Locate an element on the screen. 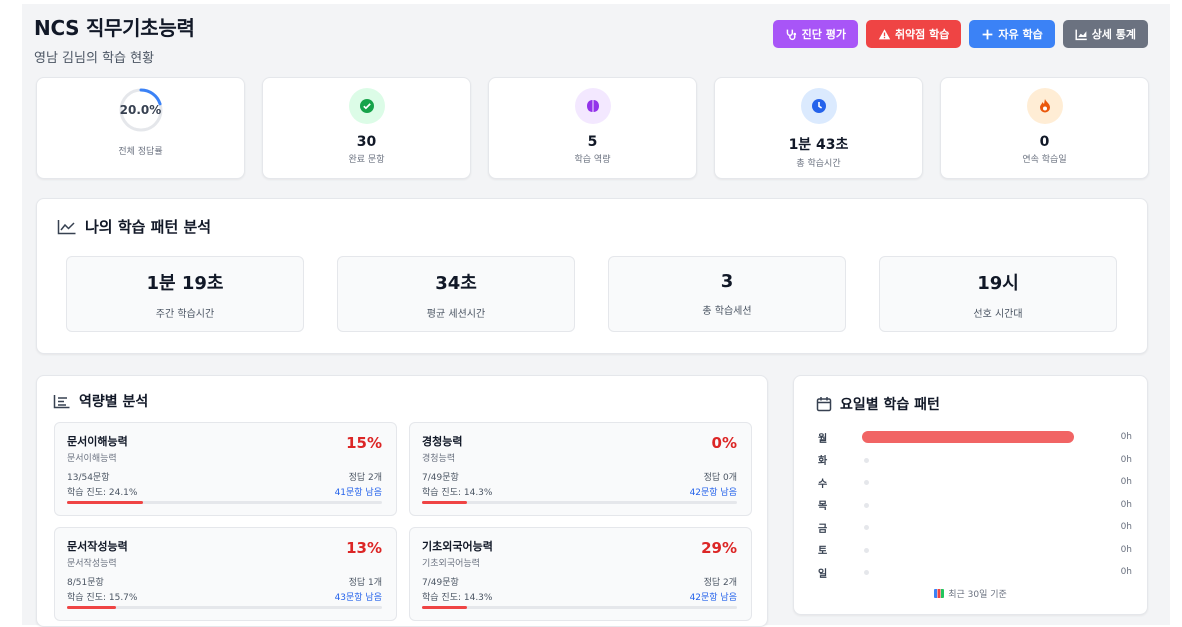  preferred-hour-label: 선호 시간대 is located at coordinates (998, 314).